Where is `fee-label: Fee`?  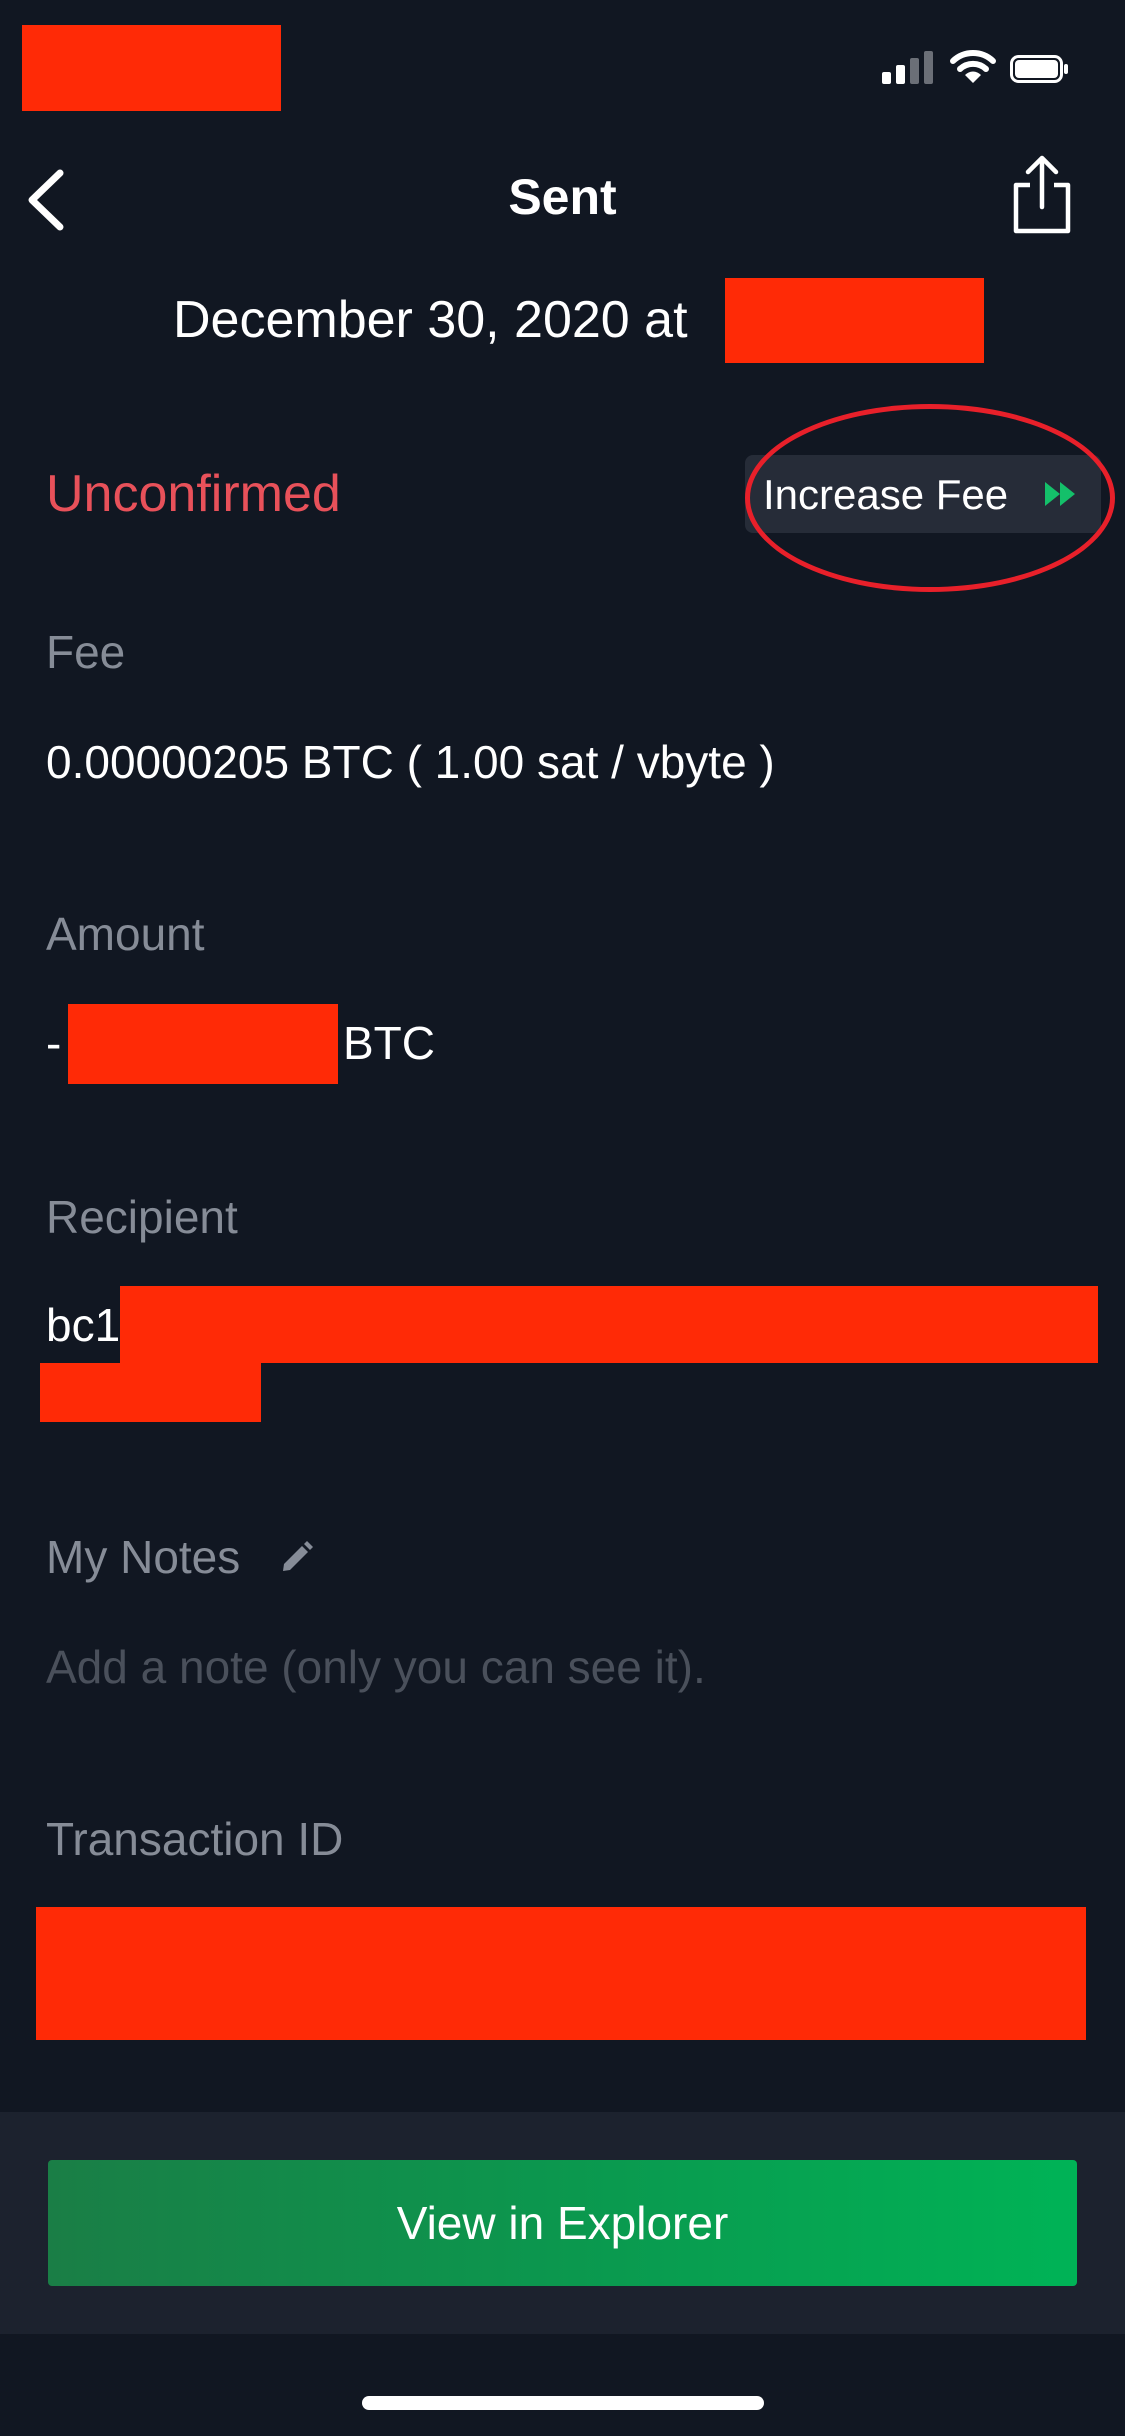
fee-label: Fee is located at coordinates (86, 652).